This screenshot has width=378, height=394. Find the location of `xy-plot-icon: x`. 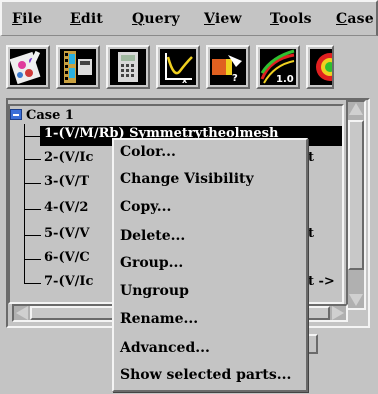

xy-plot-icon: x is located at coordinates (178, 67).